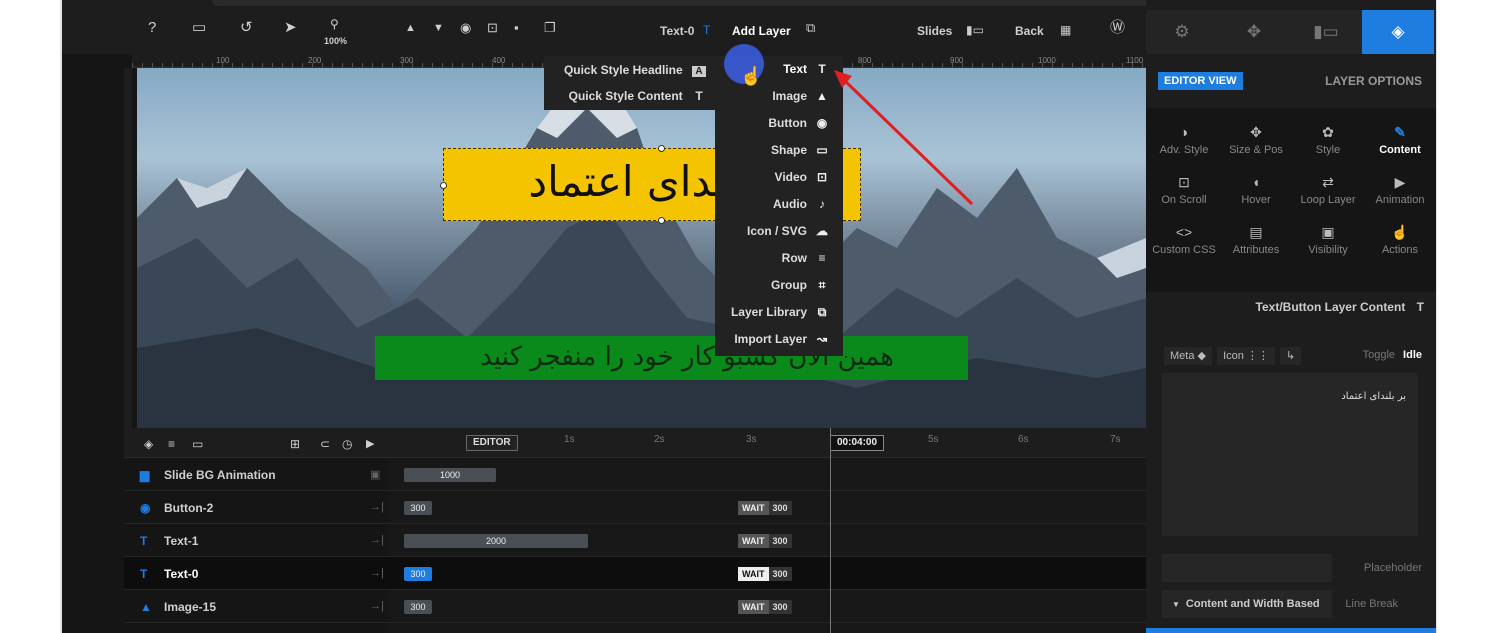 The width and height of the screenshot is (1500, 633). What do you see at coordinates (822, 258) in the screenshot?
I see `row-icon: ≡` at bounding box center [822, 258].